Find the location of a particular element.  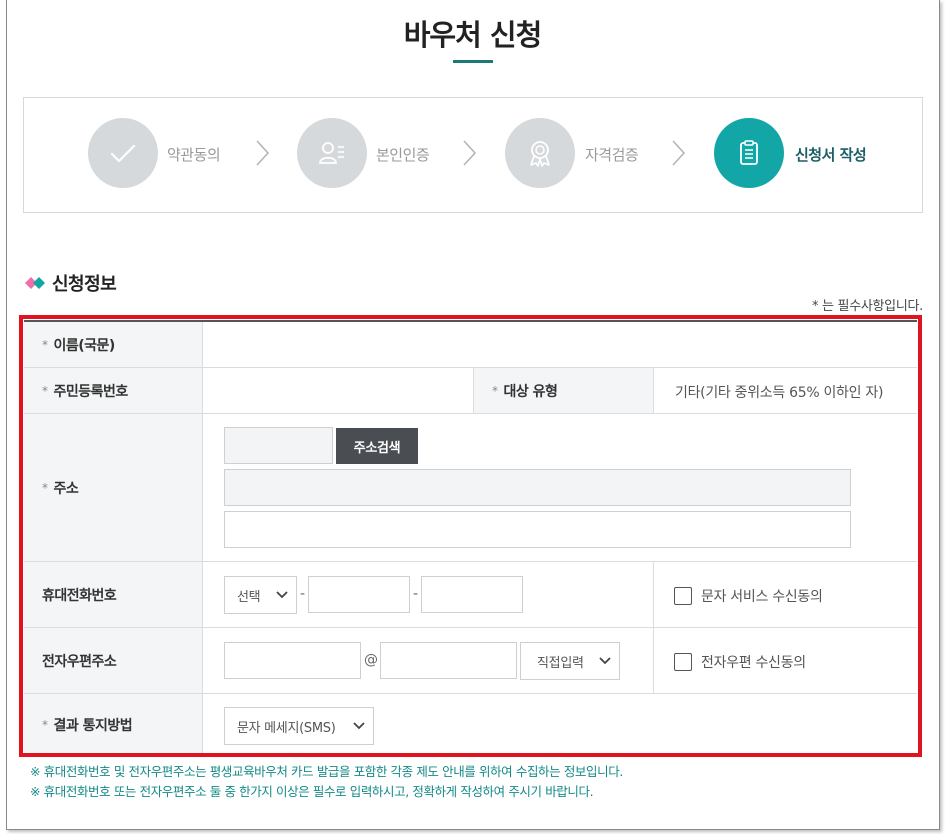

email-domain-input is located at coordinates (448, 660).